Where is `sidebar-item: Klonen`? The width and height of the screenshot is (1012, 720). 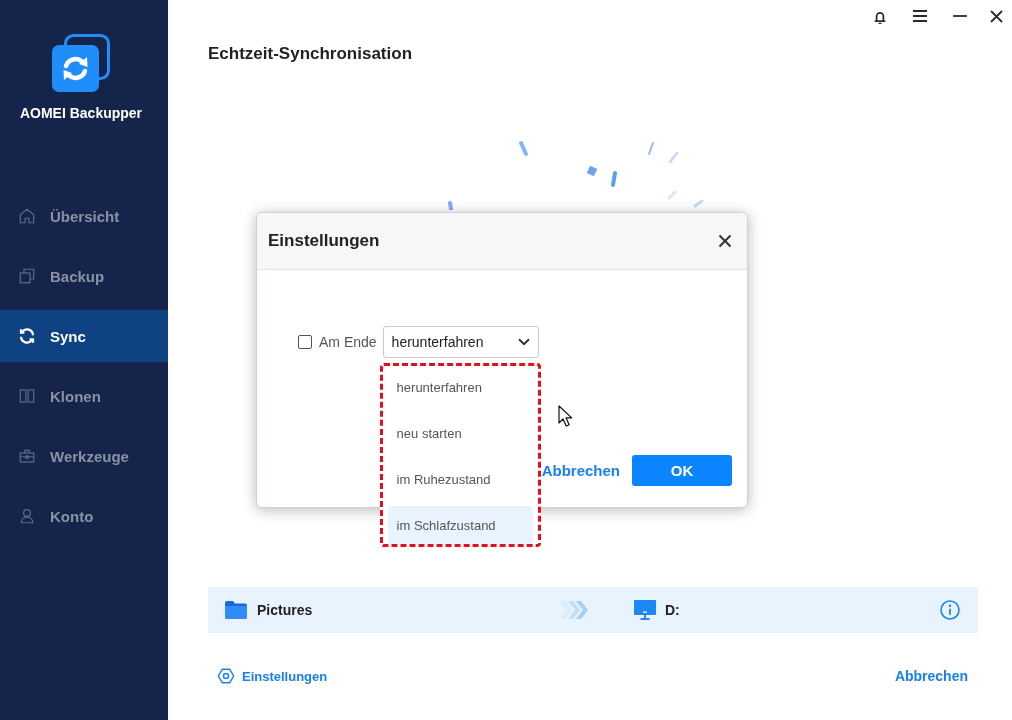 sidebar-item: Klonen is located at coordinates (84, 396).